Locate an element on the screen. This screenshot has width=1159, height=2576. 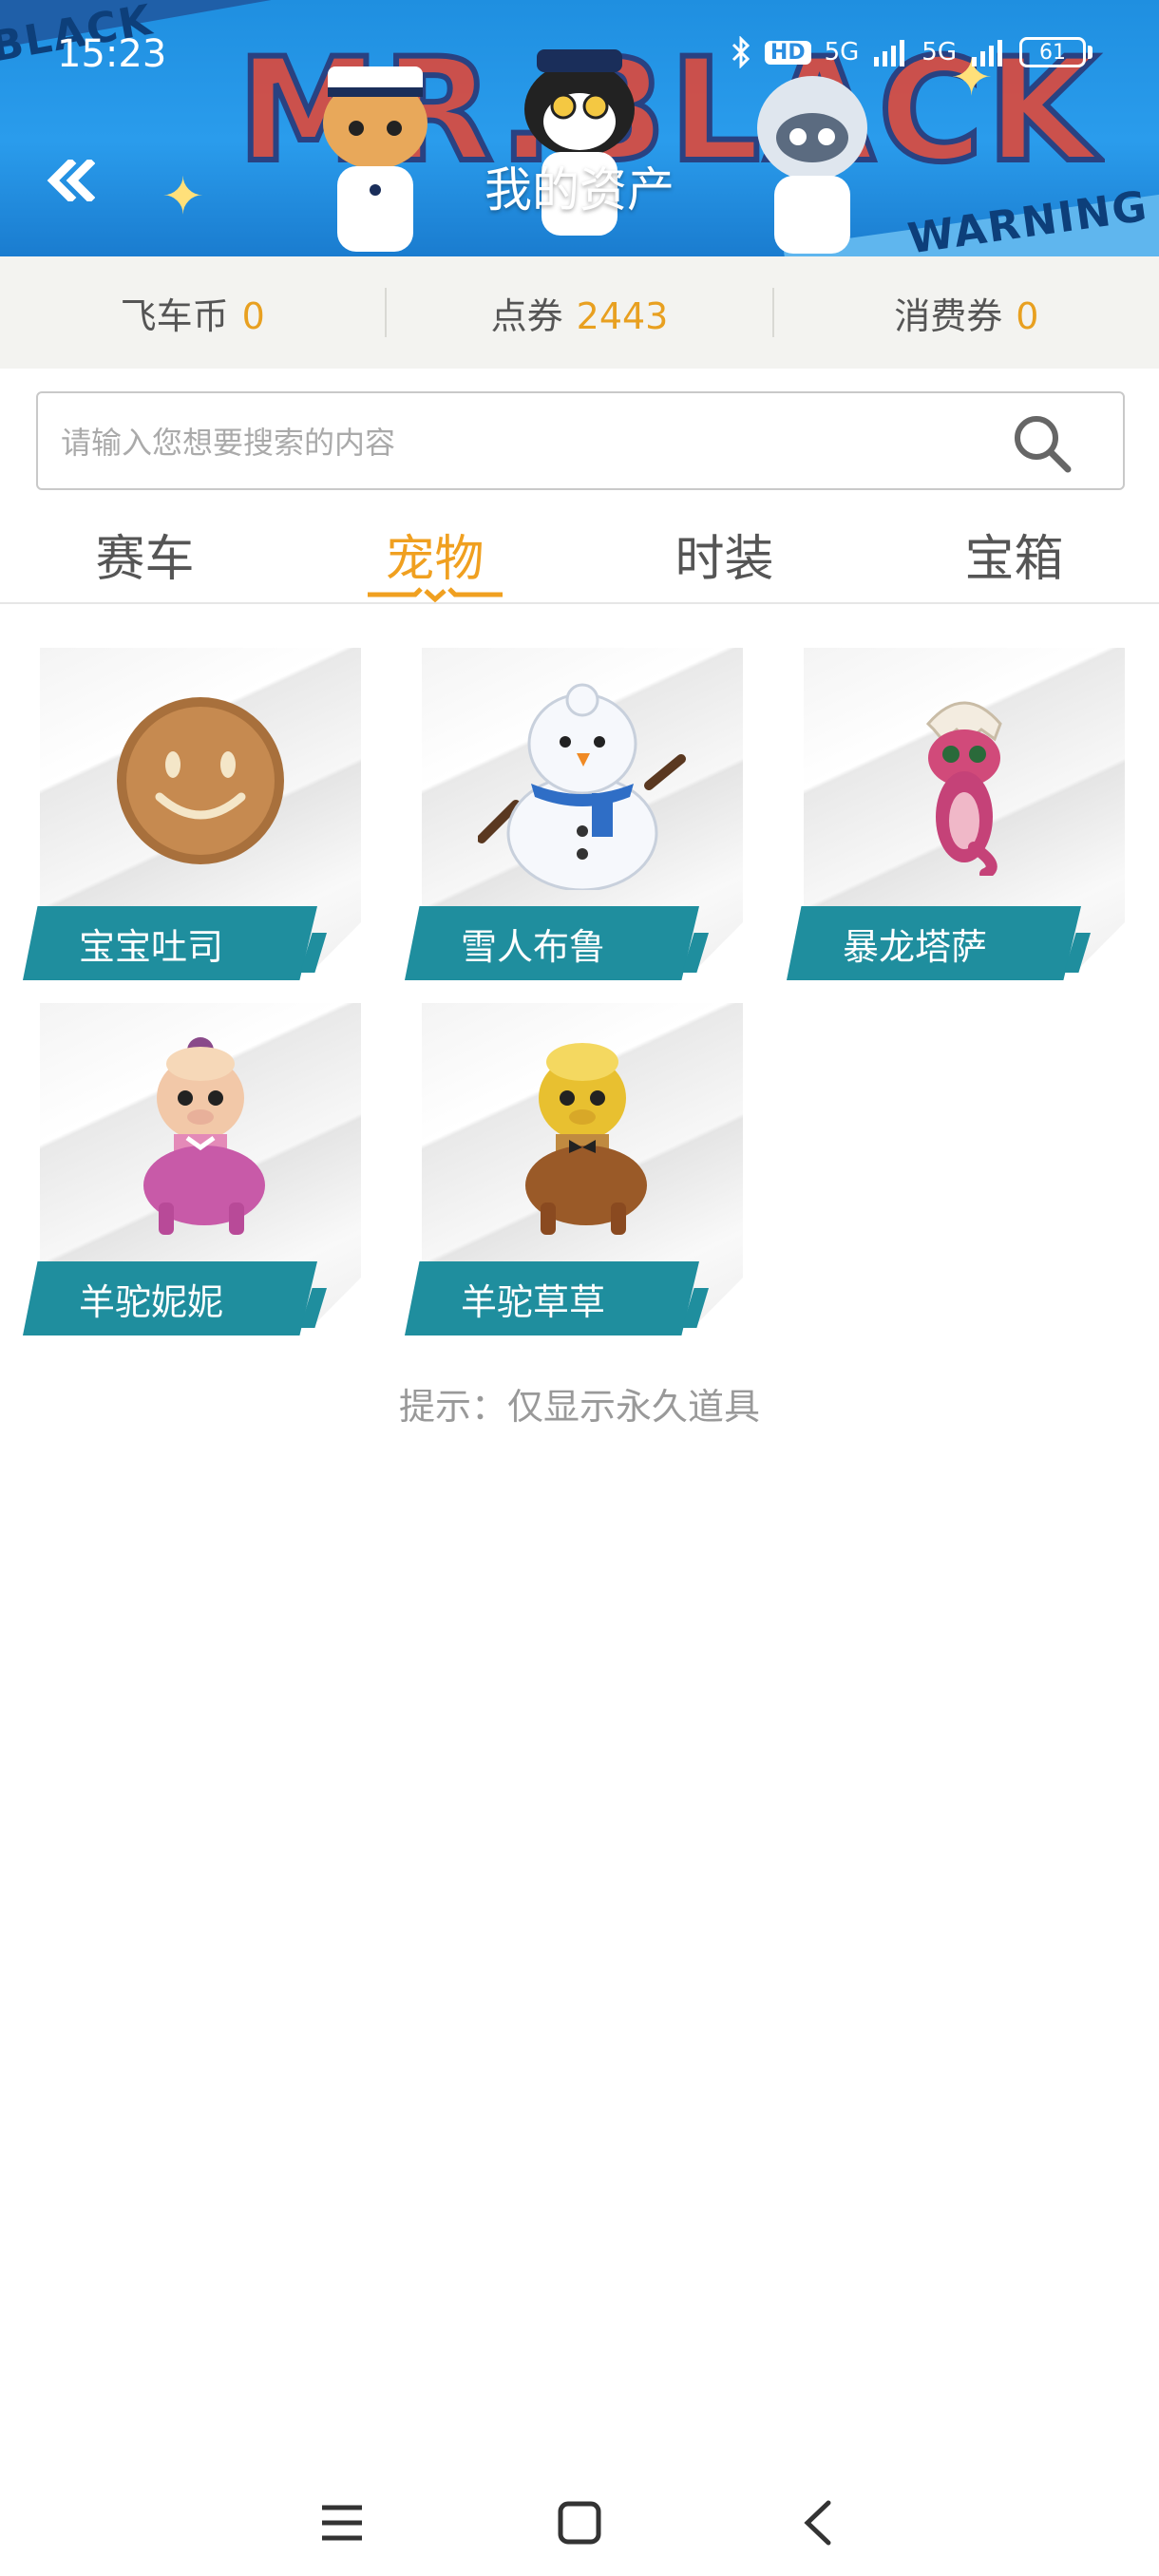
pink-alpaca-icon is located at coordinates (204, 1136).